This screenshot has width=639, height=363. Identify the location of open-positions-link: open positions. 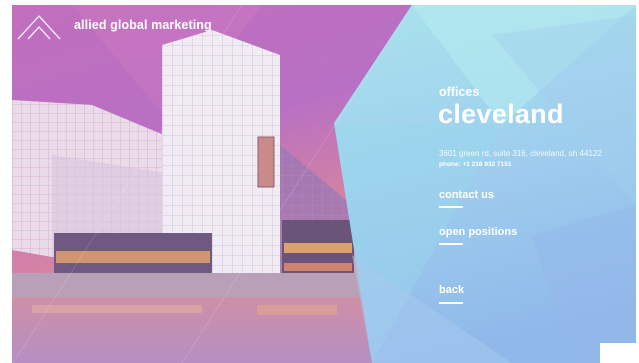
(478, 232).